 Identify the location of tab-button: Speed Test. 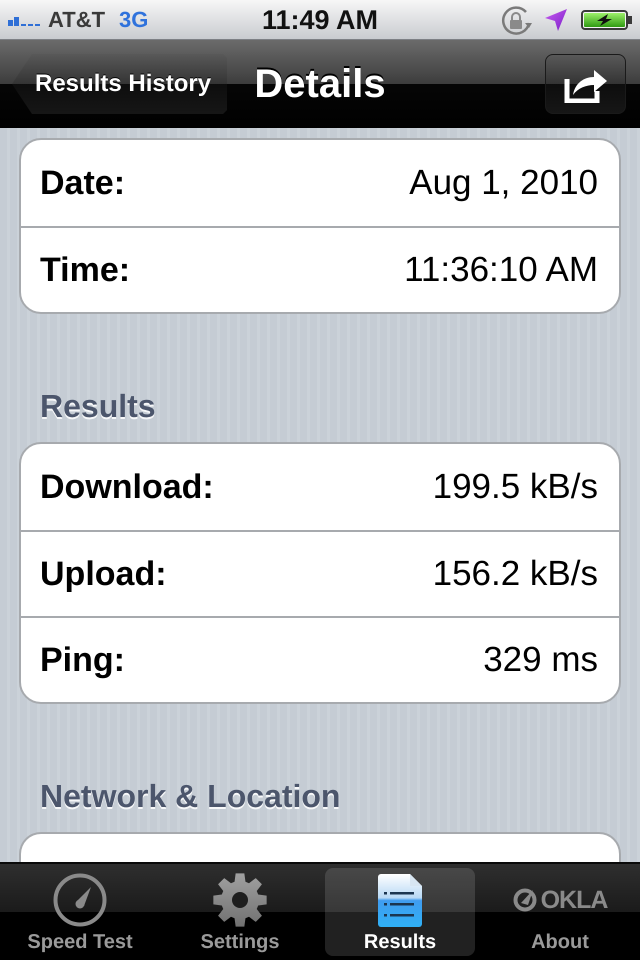
(80, 912).